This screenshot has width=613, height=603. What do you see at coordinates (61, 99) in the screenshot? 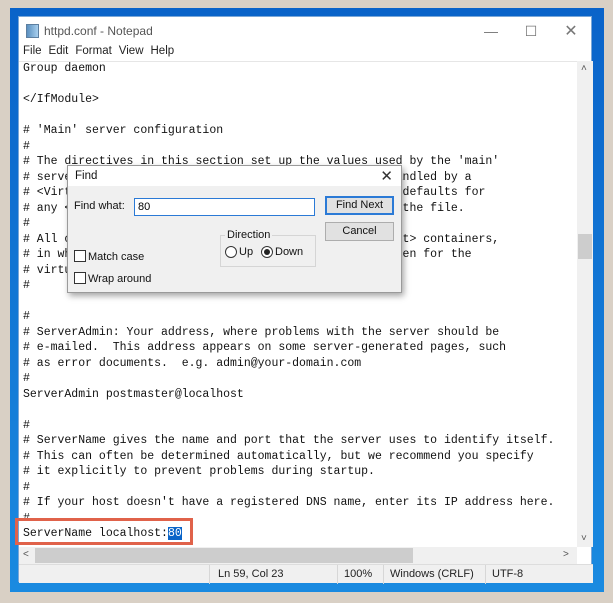
I see `editor-line: </IfModule>` at bounding box center [61, 99].